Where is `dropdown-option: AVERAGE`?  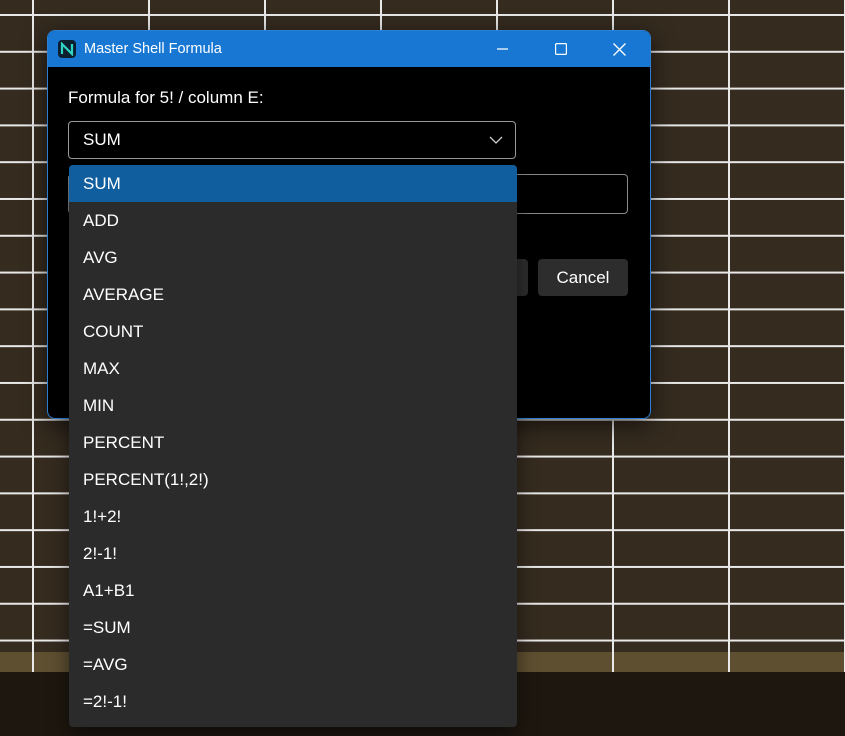
dropdown-option: AVERAGE is located at coordinates (293, 294).